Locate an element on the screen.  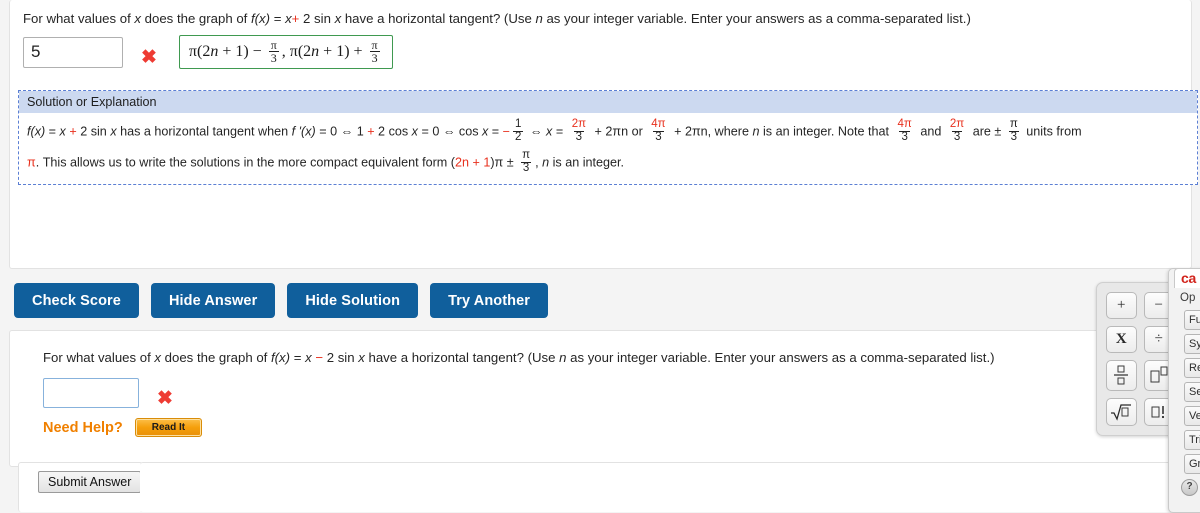
correct-answer-math: π(2 n + 1) − π3, π(2 n + 1) + π3 is located at coordinates (284, 51).